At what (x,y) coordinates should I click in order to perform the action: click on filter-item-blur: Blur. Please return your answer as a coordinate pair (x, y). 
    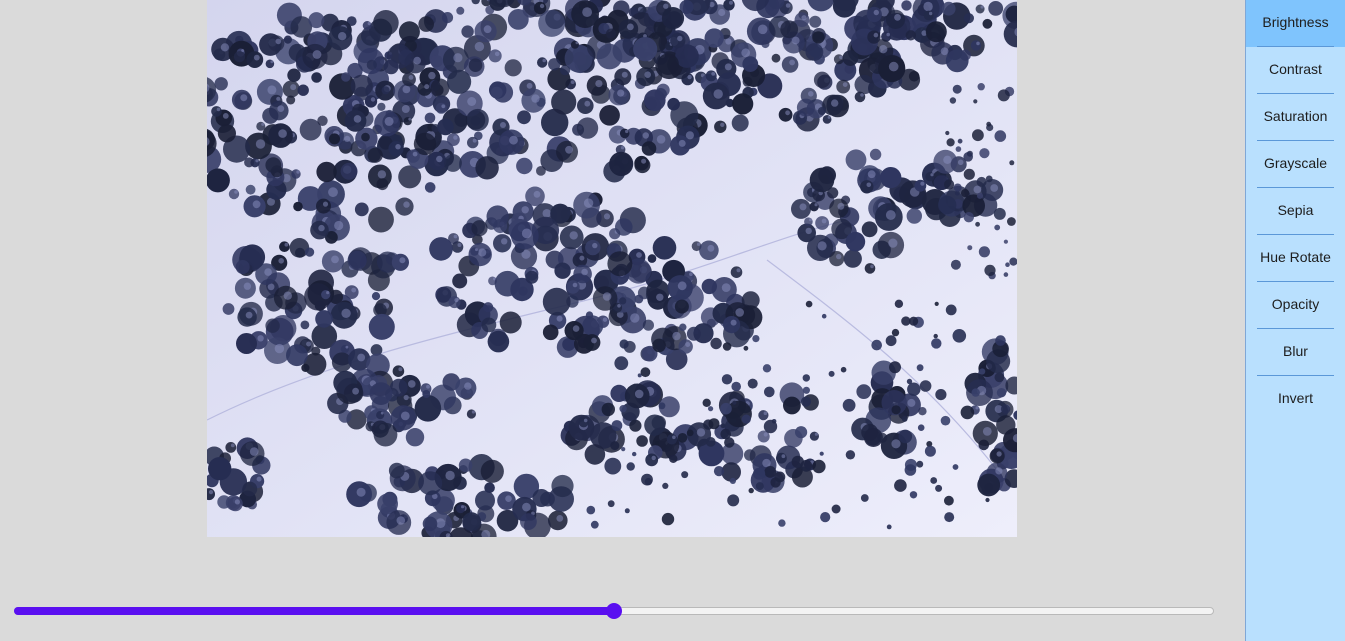
    Looking at the image, I should click on (1295, 352).